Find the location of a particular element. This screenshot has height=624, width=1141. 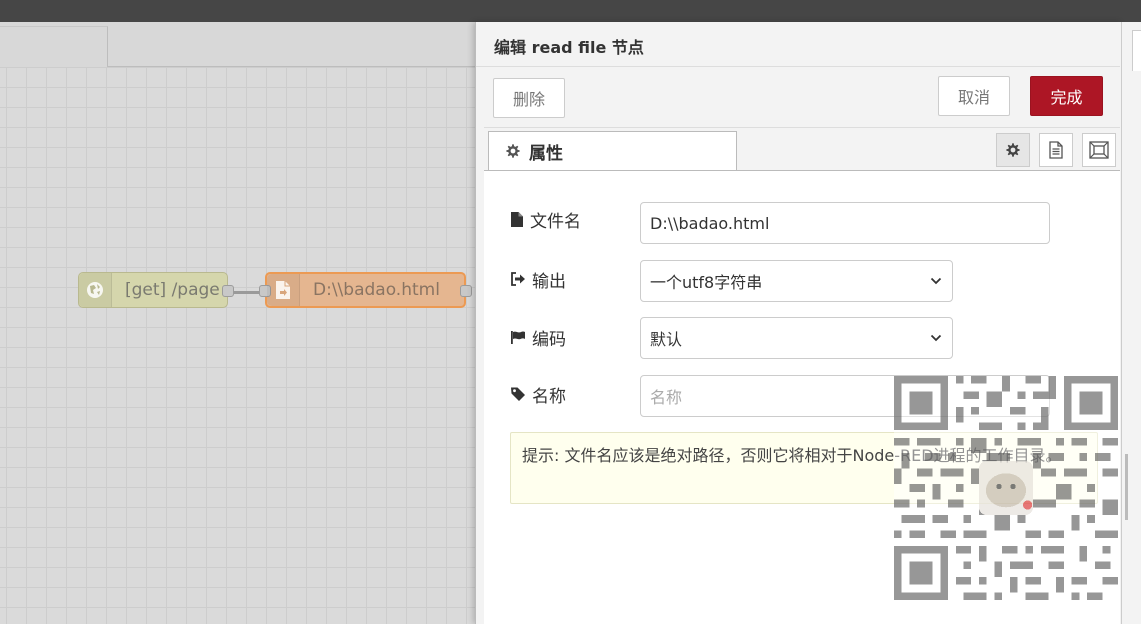

name-label-text: 名称 is located at coordinates (549, 396).